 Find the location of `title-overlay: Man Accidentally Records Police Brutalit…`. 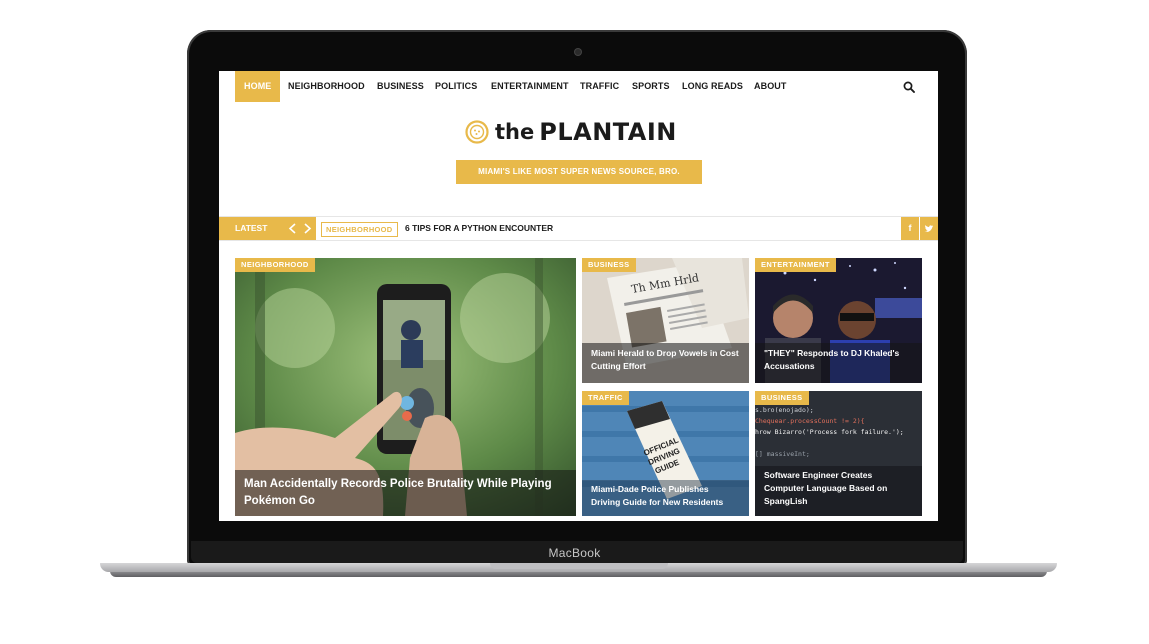

title-overlay: Man Accidentally Records Police Brutalit… is located at coordinates (405, 493).